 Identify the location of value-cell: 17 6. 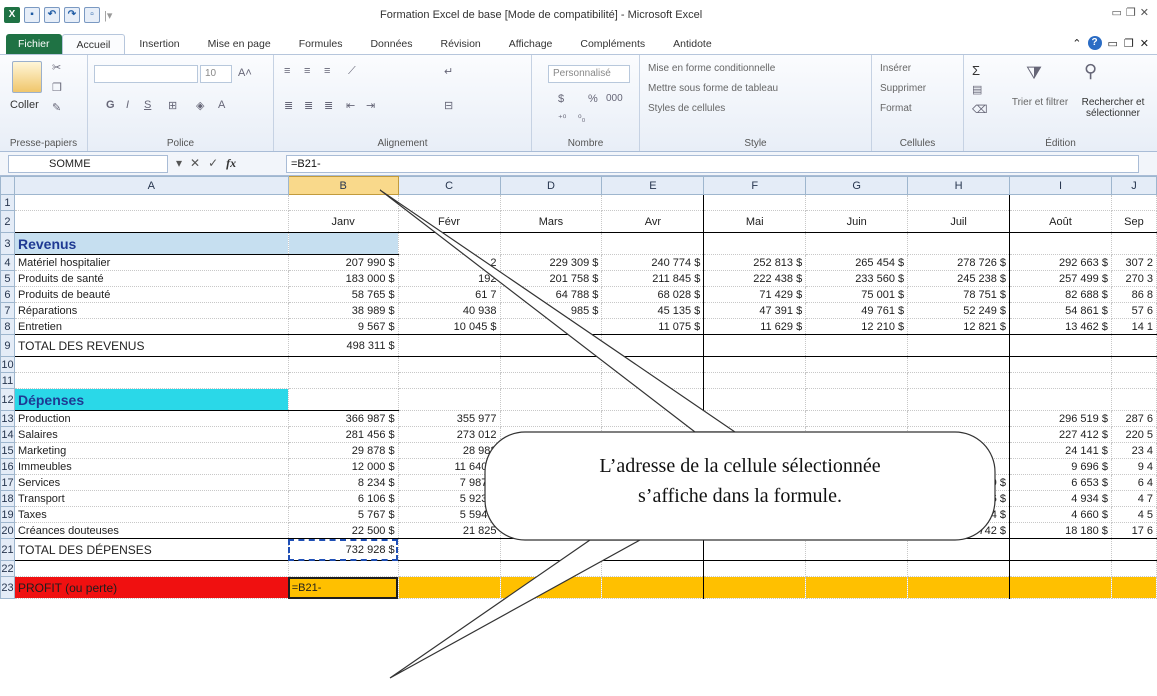
(1134, 530).